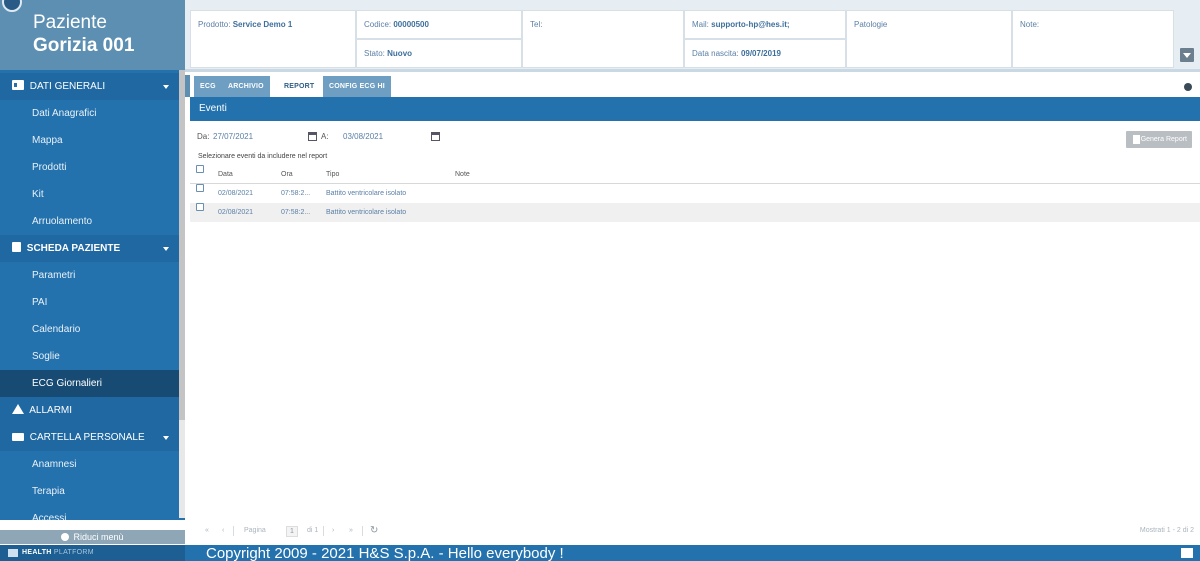 This screenshot has height=561, width=1200. Describe the element at coordinates (13, 553) in the screenshot. I see `health-platform-logo-icon` at that location.